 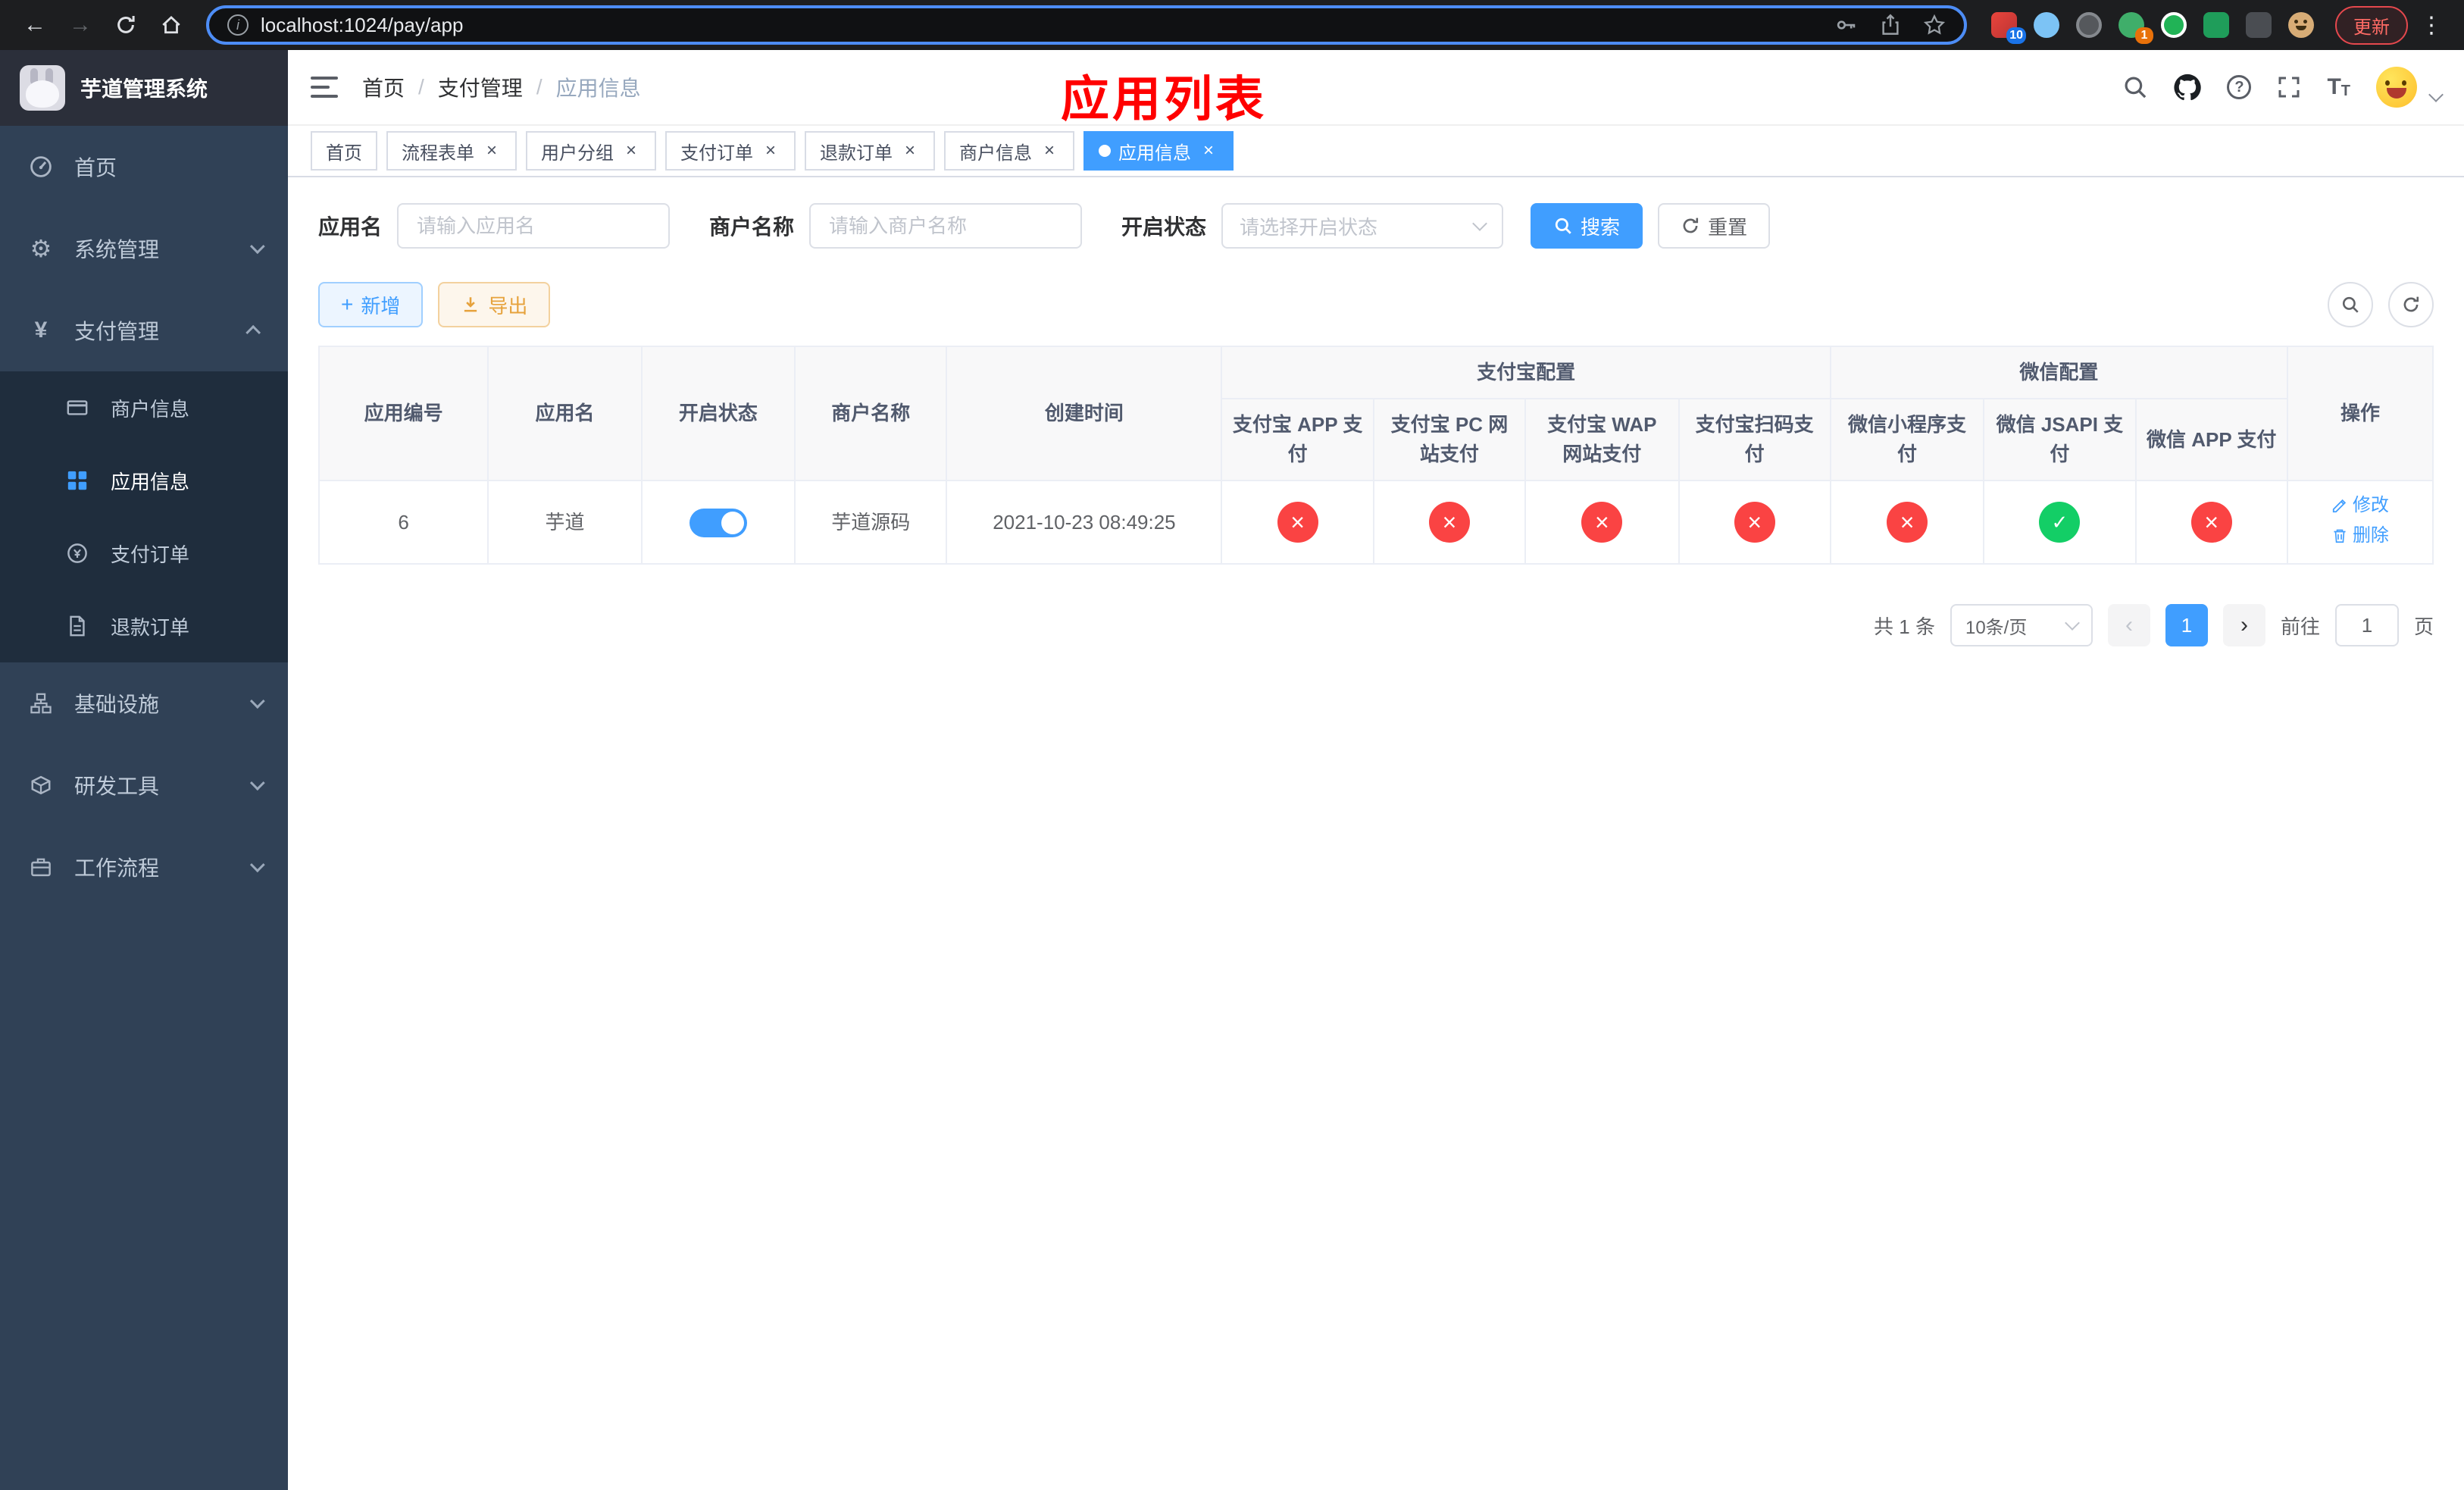 What do you see at coordinates (2135, 28) in the screenshot?
I see `extension-icon-4: 1` at bounding box center [2135, 28].